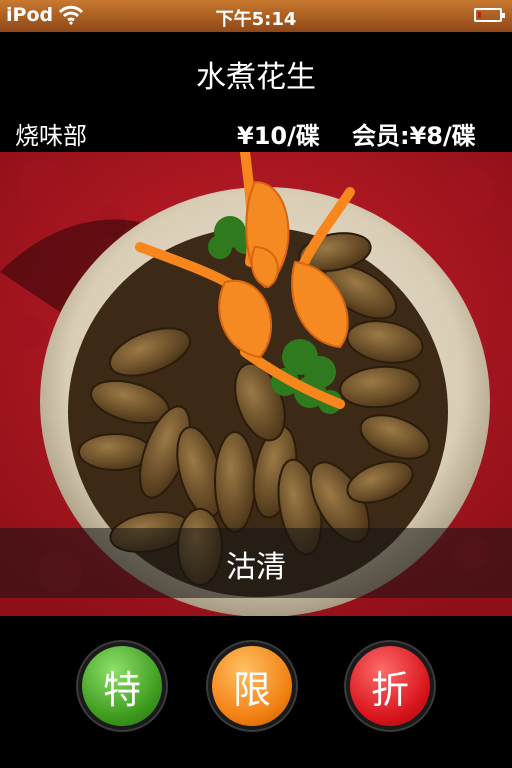 The height and width of the screenshot is (768, 512). What do you see at coordinates (489, 15) in the screenshot?
I see `battery-icon` at bounding box center [489, 15].